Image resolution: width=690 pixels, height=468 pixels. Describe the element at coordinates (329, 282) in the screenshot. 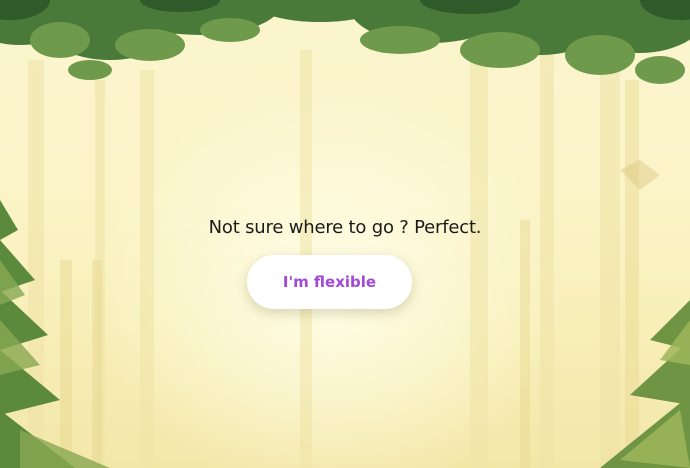

I see `im-flexible-button: I'm flexible` at that location.